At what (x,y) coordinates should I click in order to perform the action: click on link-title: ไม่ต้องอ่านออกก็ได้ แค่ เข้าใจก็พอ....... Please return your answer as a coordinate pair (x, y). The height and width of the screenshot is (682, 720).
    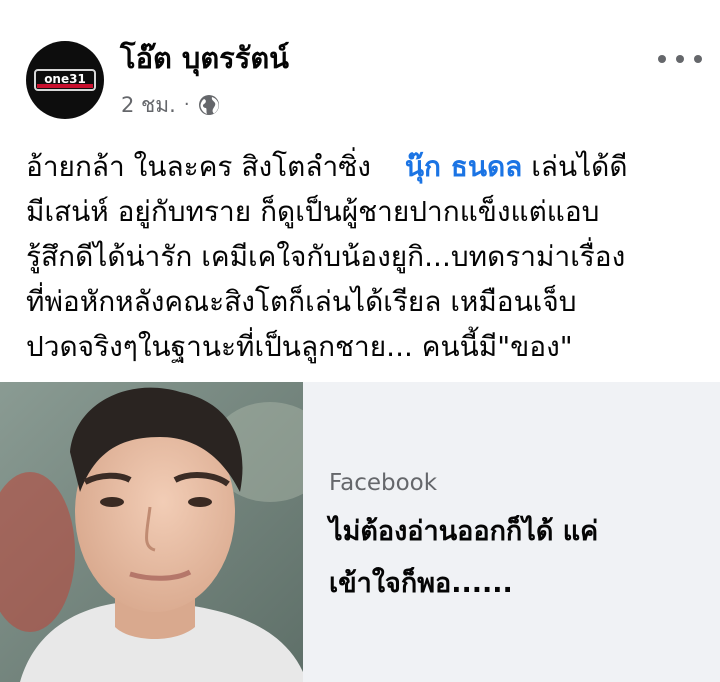
    Looking at the image, I should click on (509, 558).